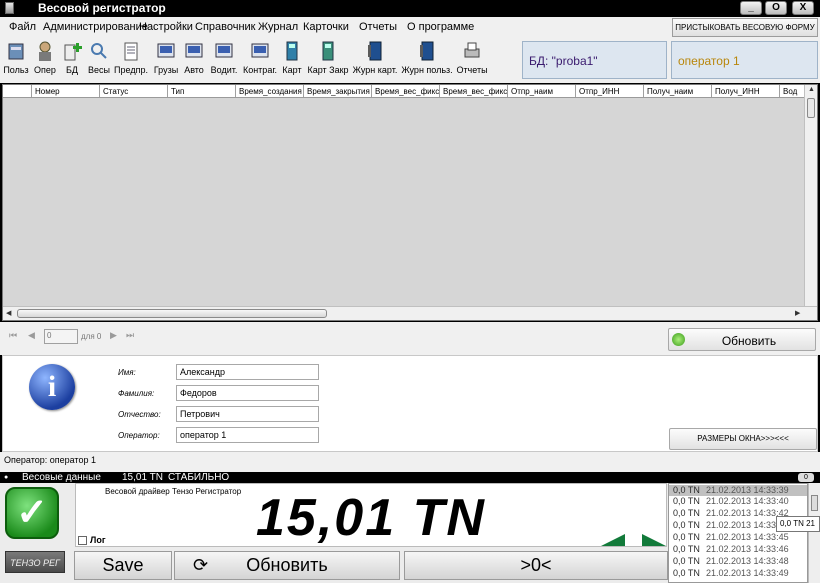 Image resolution: width=820 pixels, height=583 pixels. I want to click on list-item: 0,0 TN 21.02.2013 14:33:46, so click(738, 549).